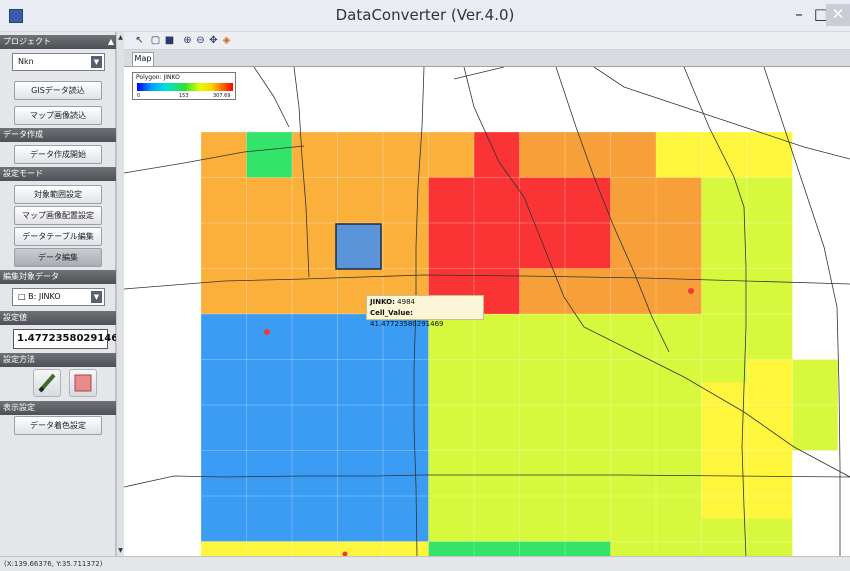 This screenshot has width=850, height=571. Describe the element at coordinates (120, 550) in the screenshot. I see `scroll-down-icon: ▼` at that location.